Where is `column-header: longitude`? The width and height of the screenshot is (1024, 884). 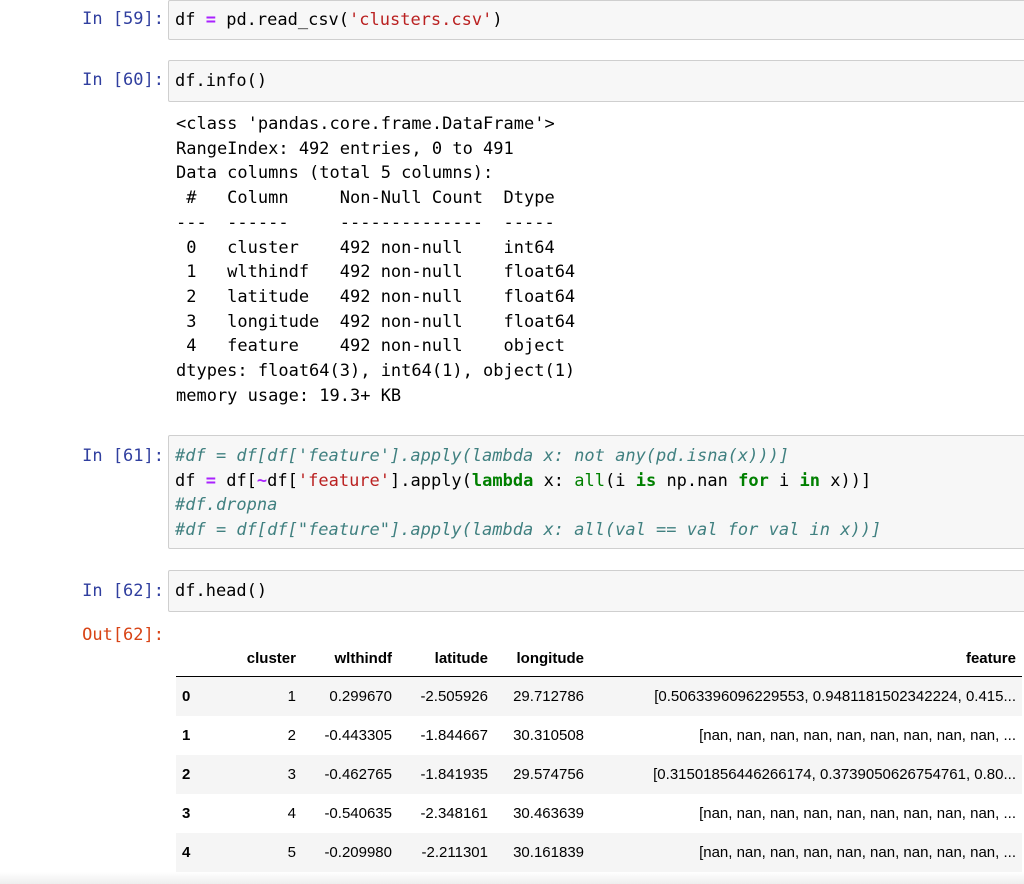
column-header: longitude is located at coordinates (542, 658).